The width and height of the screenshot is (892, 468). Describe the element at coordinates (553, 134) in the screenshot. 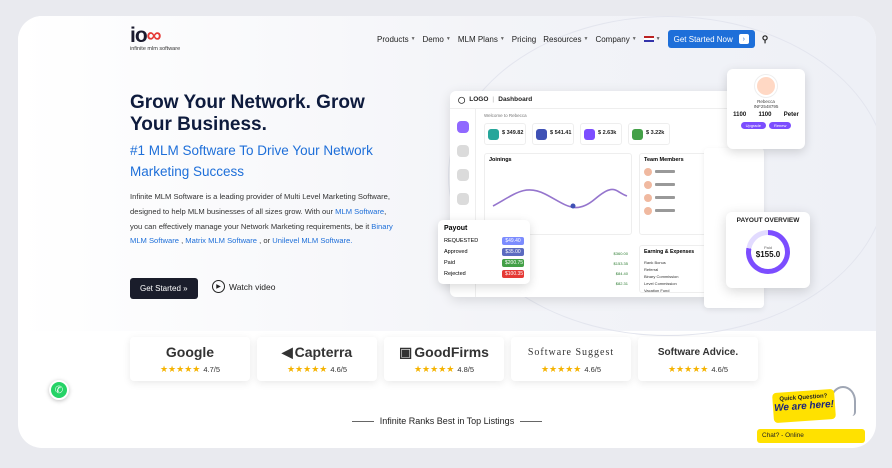

I see `stat-card: $ 541.41` at that location.